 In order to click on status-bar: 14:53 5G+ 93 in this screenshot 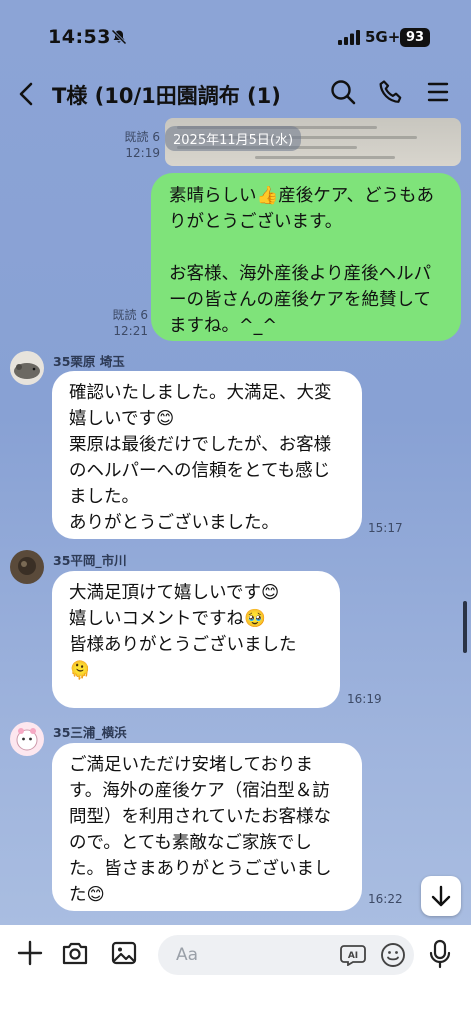, I will do `click(235, 35)`.